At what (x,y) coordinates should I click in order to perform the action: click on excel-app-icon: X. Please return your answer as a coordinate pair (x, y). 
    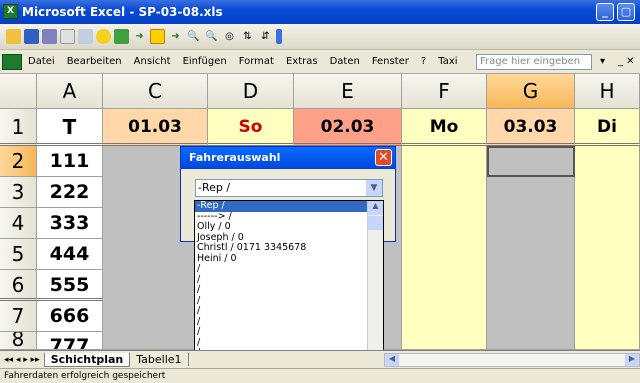
    Looking at the image, I should click on (10, 11).